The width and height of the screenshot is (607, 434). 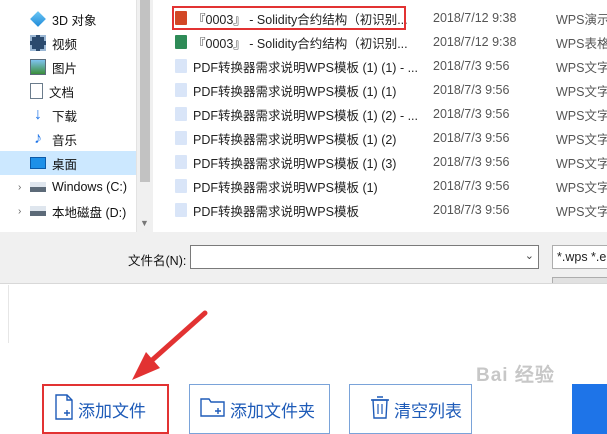 What do you see at coordinates (65, 44) in the screenshot?
I see `nav-item-label: 视频` at bounding box center [65, 44].